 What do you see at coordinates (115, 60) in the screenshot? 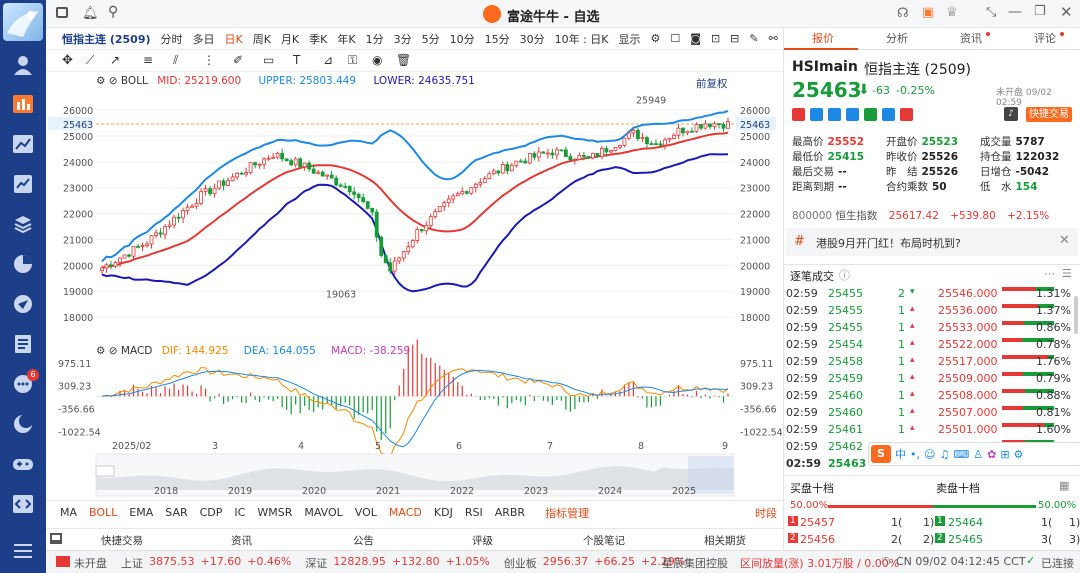
I see `ray-icon: ↗` at bounding box center [115, 60].